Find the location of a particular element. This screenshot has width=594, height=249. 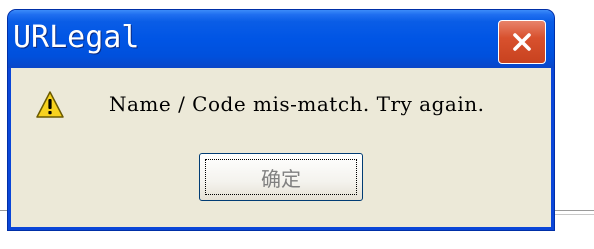

ok-button-label: 确定 is located at coordinates (281, 178).